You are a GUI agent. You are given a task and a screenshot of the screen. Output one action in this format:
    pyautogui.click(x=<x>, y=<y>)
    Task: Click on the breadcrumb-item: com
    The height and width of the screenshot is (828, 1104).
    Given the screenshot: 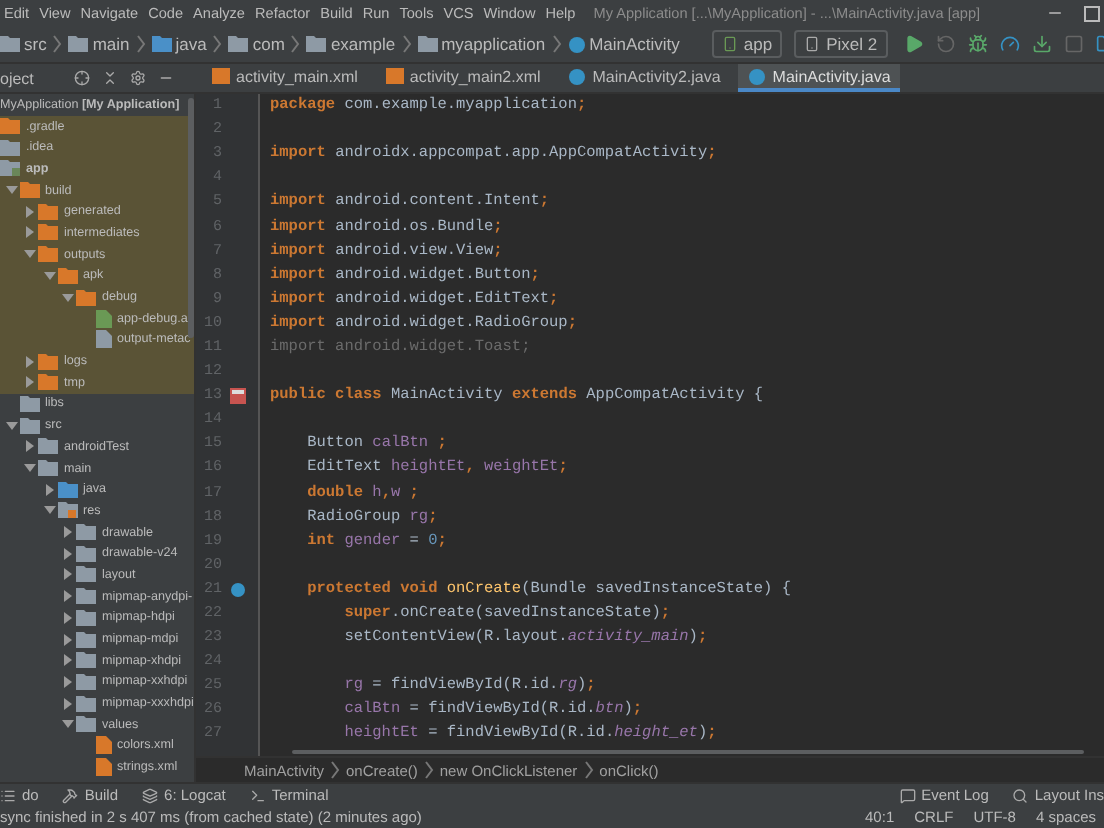 What is the action you would take?
    pyautogui.click(x=256, y=44)
    